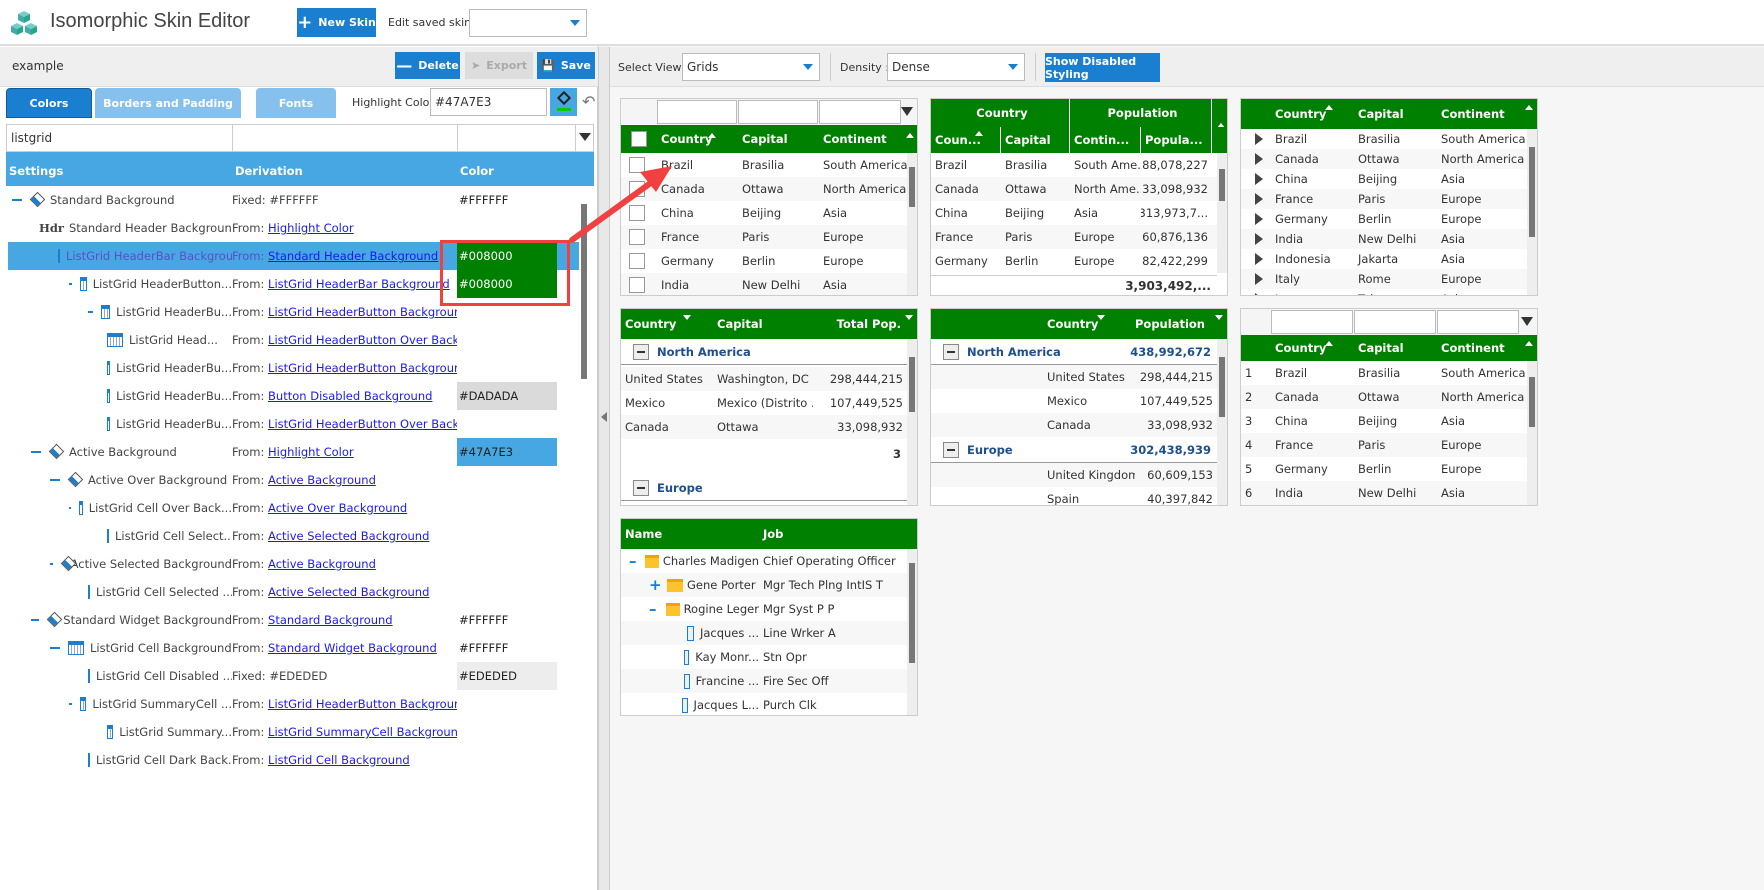 Image resolution: width=1764 pixels, height=890 pixels. What do you see at coordinates (528, 23) in the screenshot?
I see `edit-saved-skin-select` at bounding box center [528, 23].